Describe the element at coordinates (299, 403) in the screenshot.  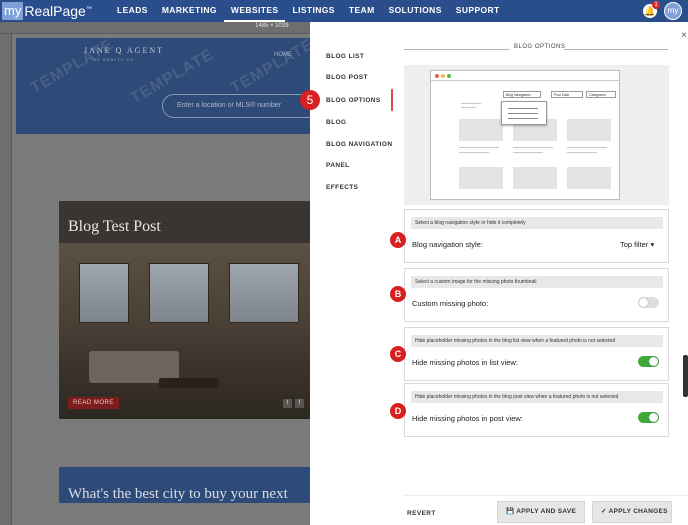
I see `facebook-icon: f` at that location.